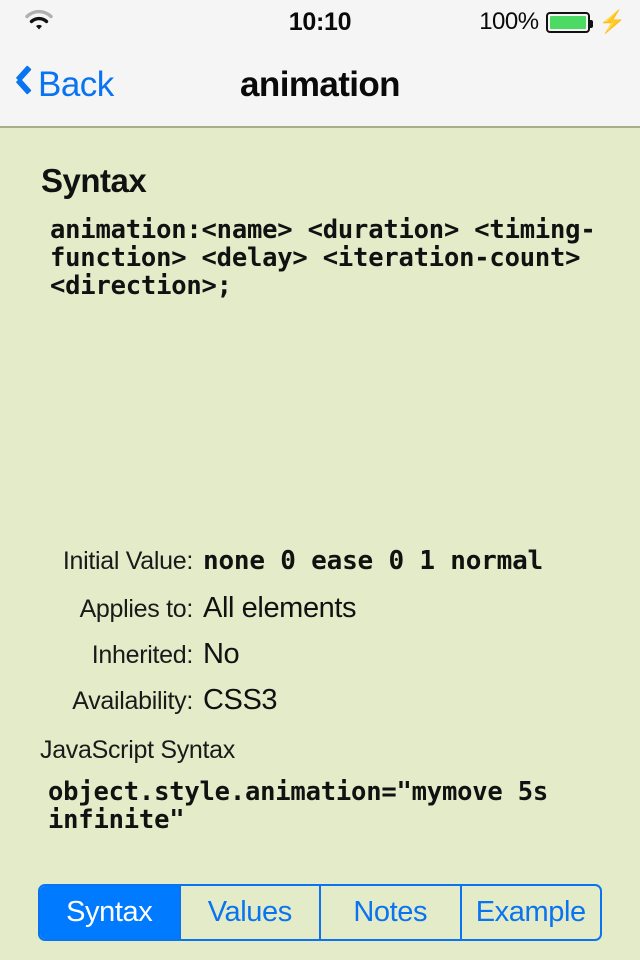 The height and width of the screenshot is (960, 640). I want to click on back-button-label: Back, so click(76, 84).